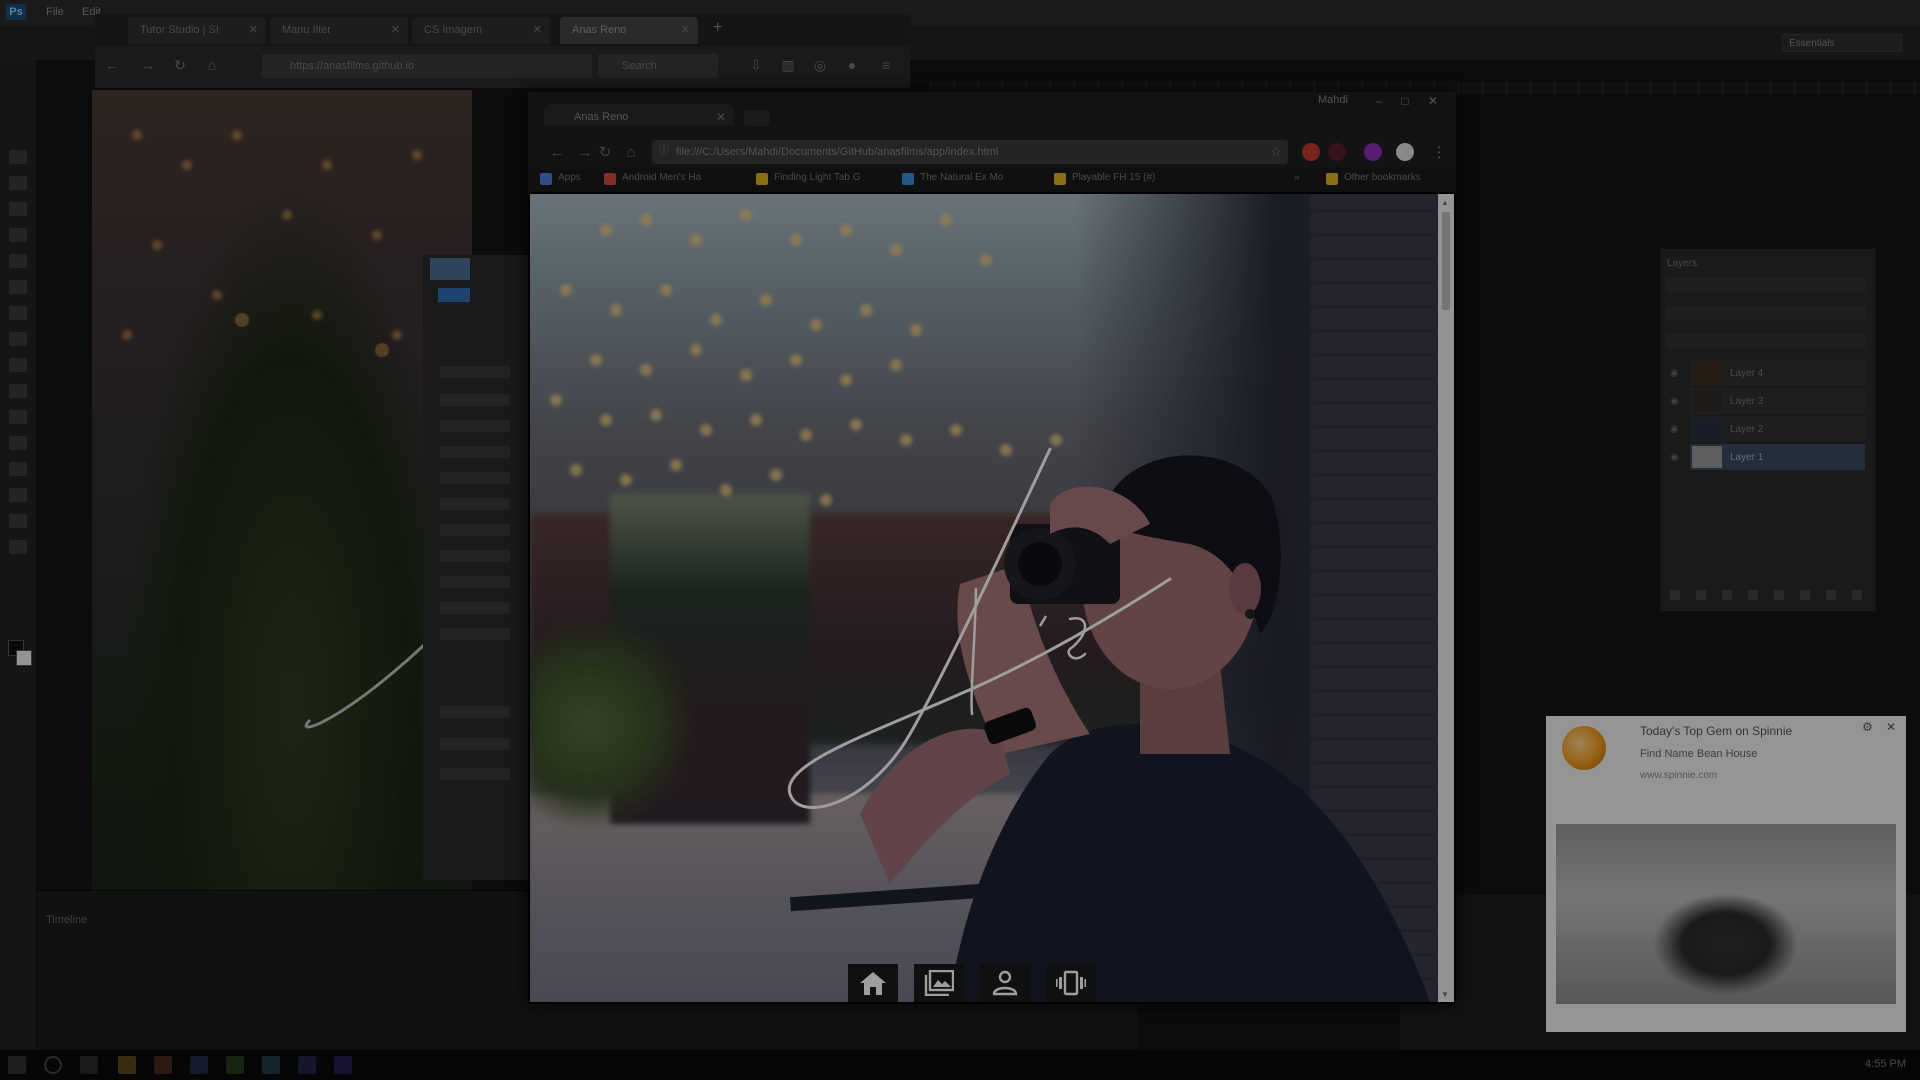 The width and height of the screenshot is (1920, 1080). Describe the element at coordinates (873, 983) in the screenshot. I see `nav-home-button` at that location.